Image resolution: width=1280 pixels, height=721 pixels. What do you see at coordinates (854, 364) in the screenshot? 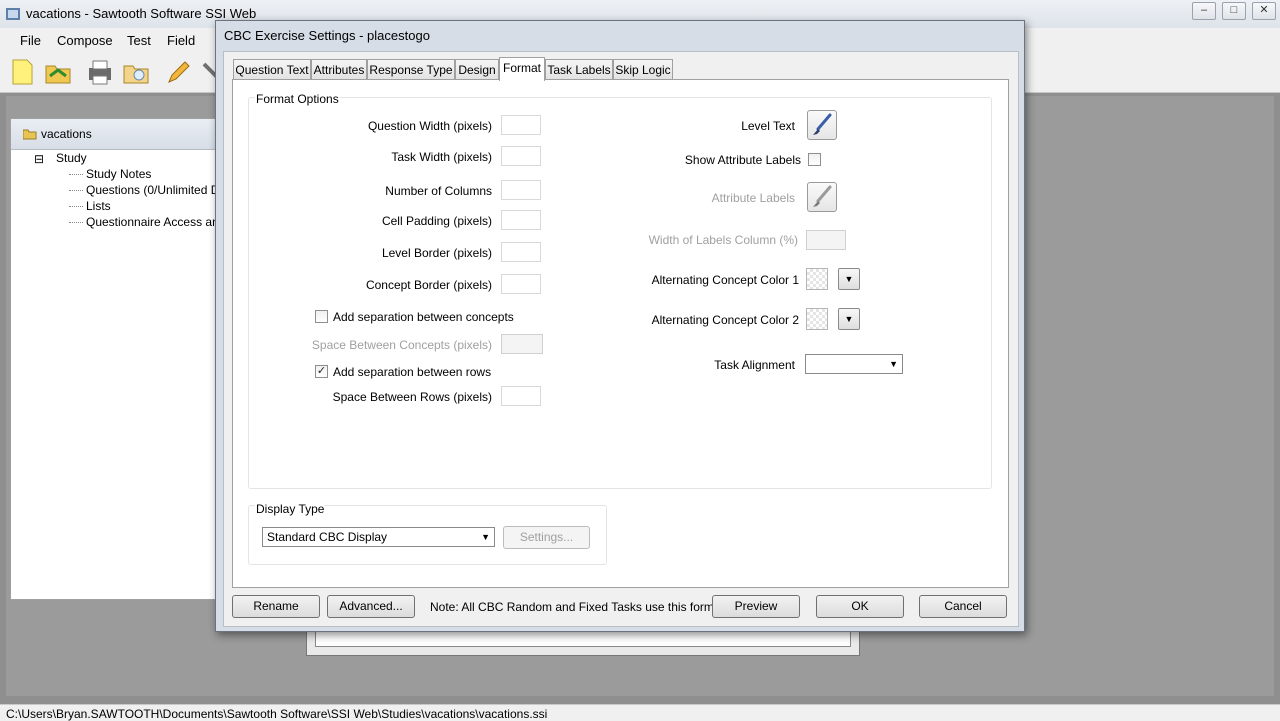
I see `task-alignment-select: ▼` at bounding box center [854, 364].